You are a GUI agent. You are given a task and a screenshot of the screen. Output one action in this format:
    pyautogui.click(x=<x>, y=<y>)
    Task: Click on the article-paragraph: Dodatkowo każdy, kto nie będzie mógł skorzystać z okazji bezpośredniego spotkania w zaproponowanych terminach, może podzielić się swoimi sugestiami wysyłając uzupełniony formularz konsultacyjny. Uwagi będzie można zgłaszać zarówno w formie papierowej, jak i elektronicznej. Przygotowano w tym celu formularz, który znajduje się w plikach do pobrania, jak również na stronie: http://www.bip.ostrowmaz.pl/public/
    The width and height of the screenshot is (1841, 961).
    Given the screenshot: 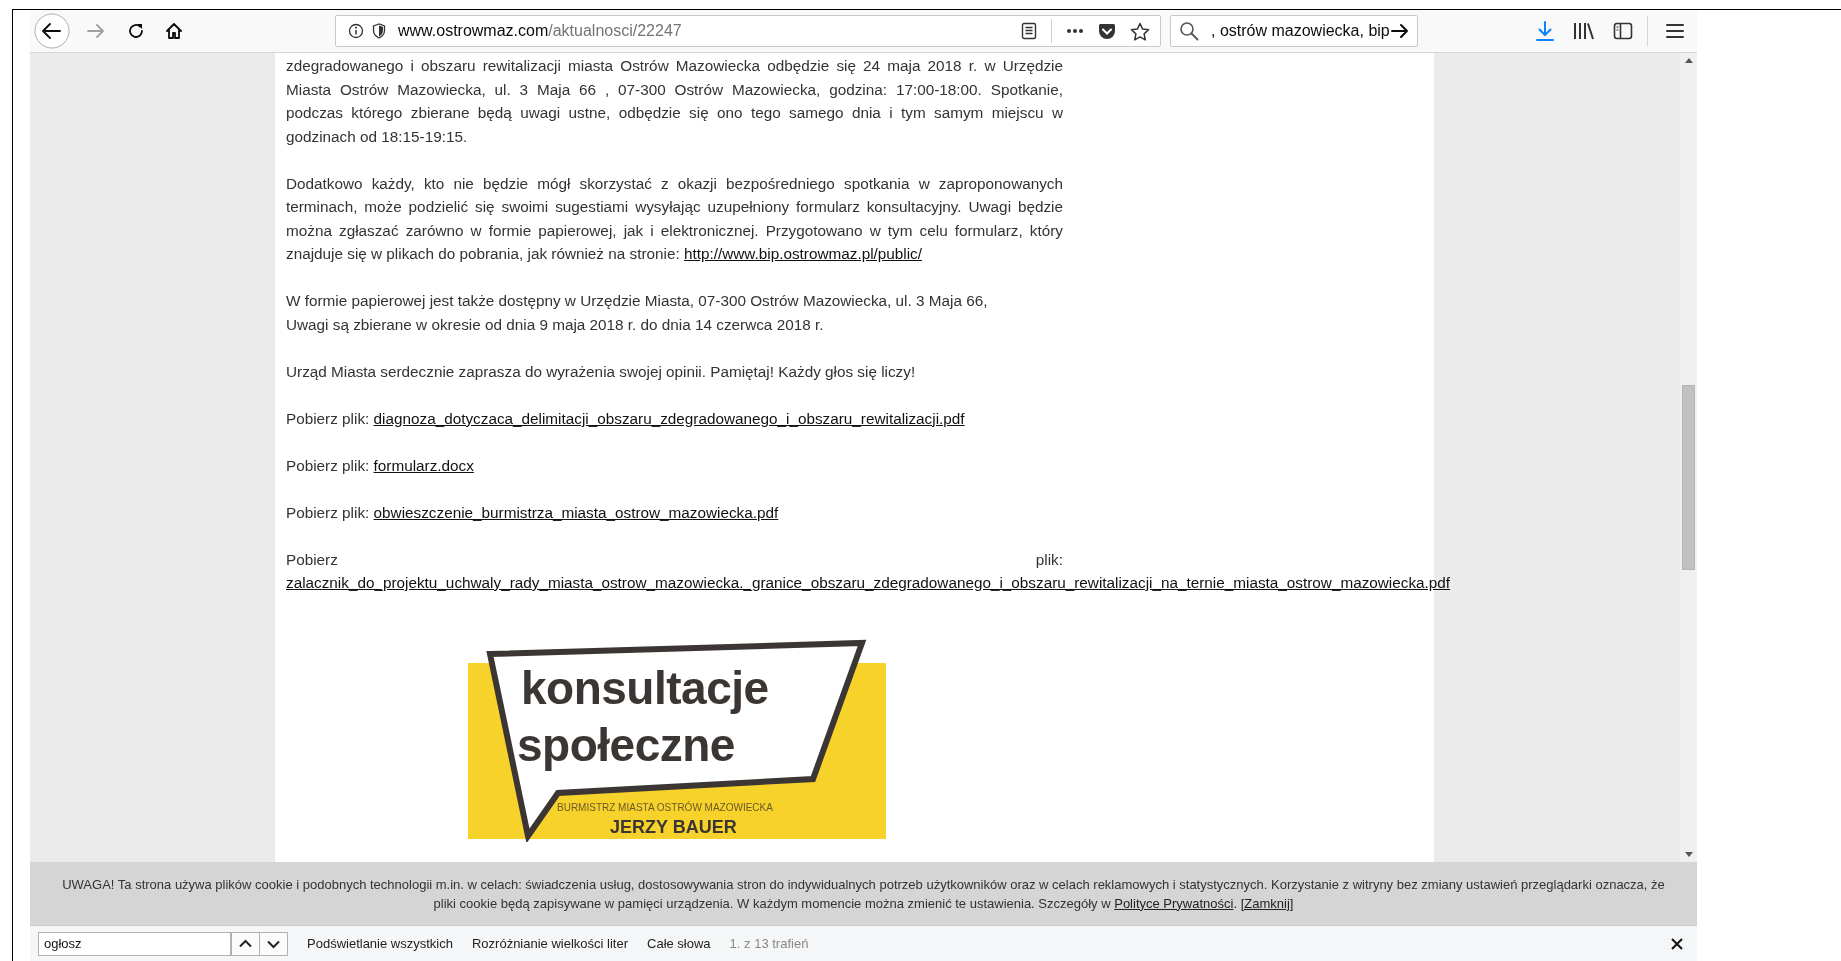 What is the action you would take?
    pyautogui.click(x=674, y=218)
    